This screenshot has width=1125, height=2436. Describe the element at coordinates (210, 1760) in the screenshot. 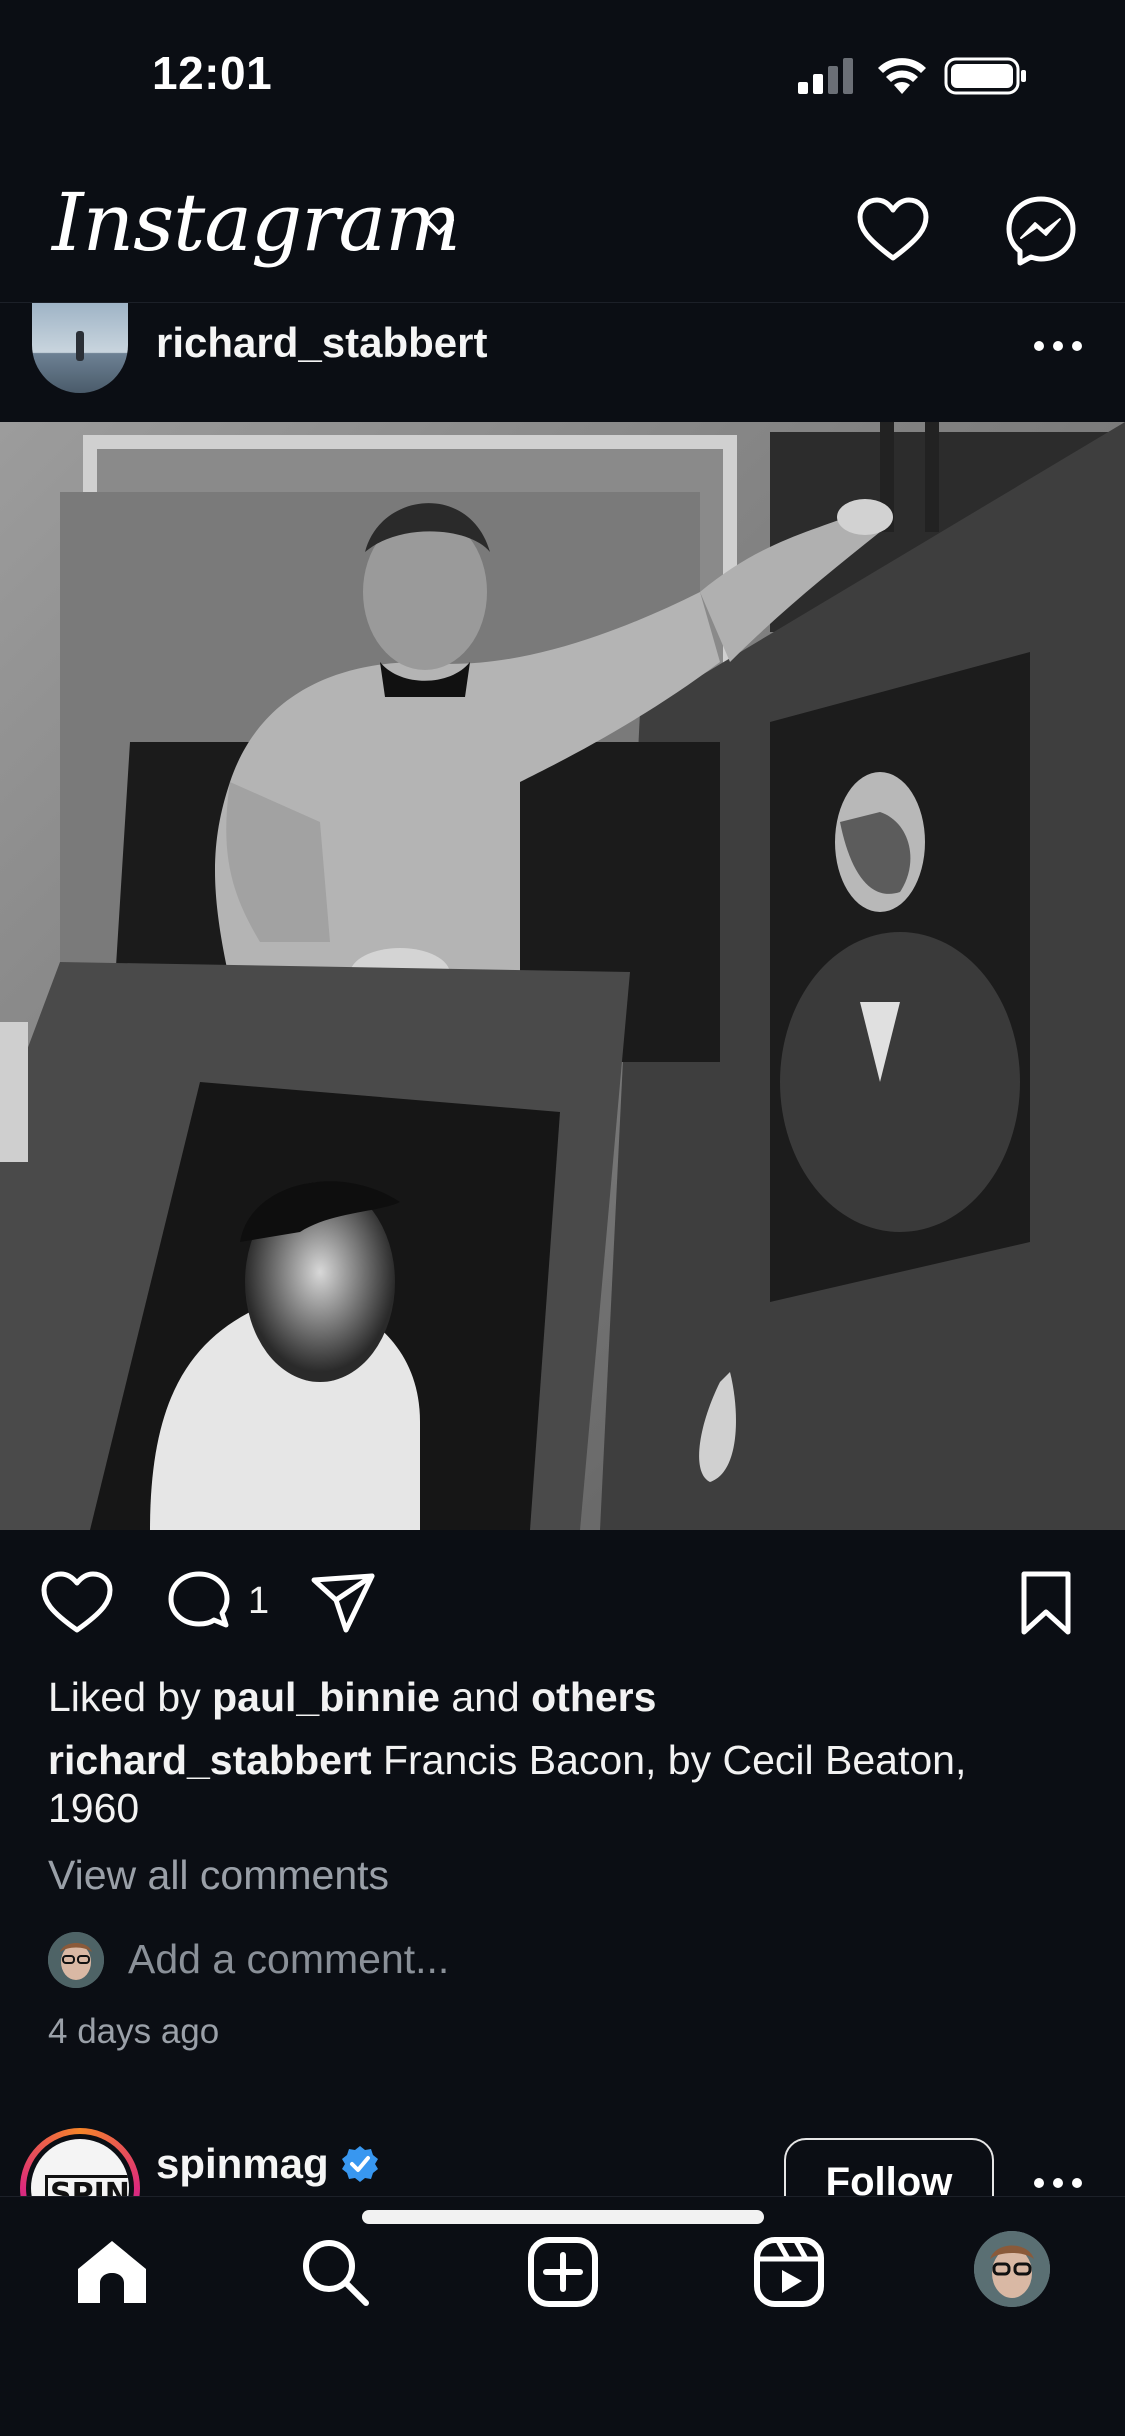

I see `caption-username: richard_stabbert` at that location.